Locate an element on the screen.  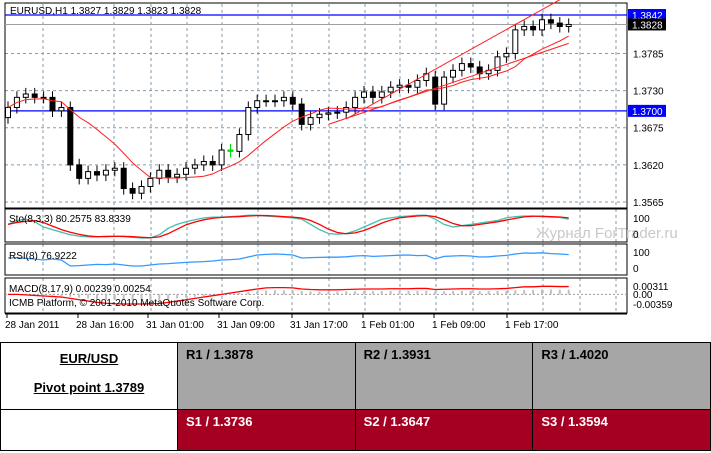
watermark: Журнал ForTrader.ru is located at coordinates (607, 233).